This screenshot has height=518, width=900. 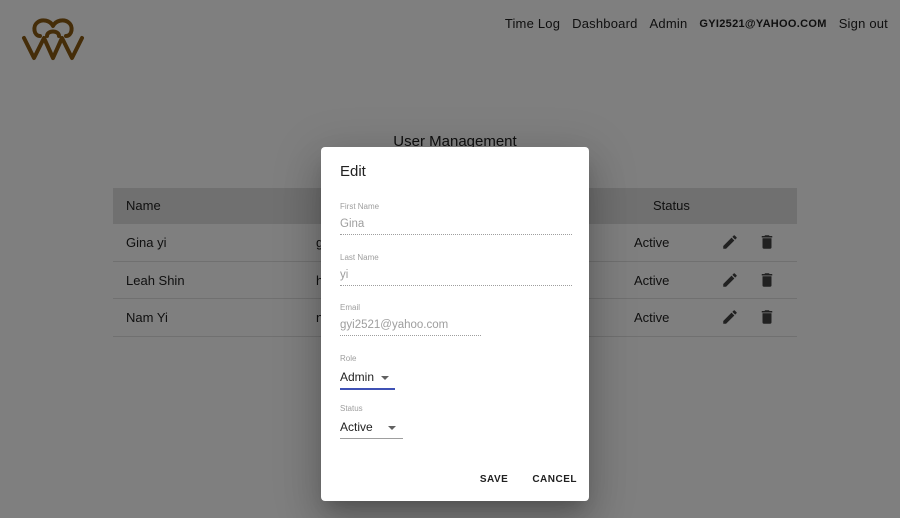 I want to click on status-field: Status Active, so click(x=371, y=421).